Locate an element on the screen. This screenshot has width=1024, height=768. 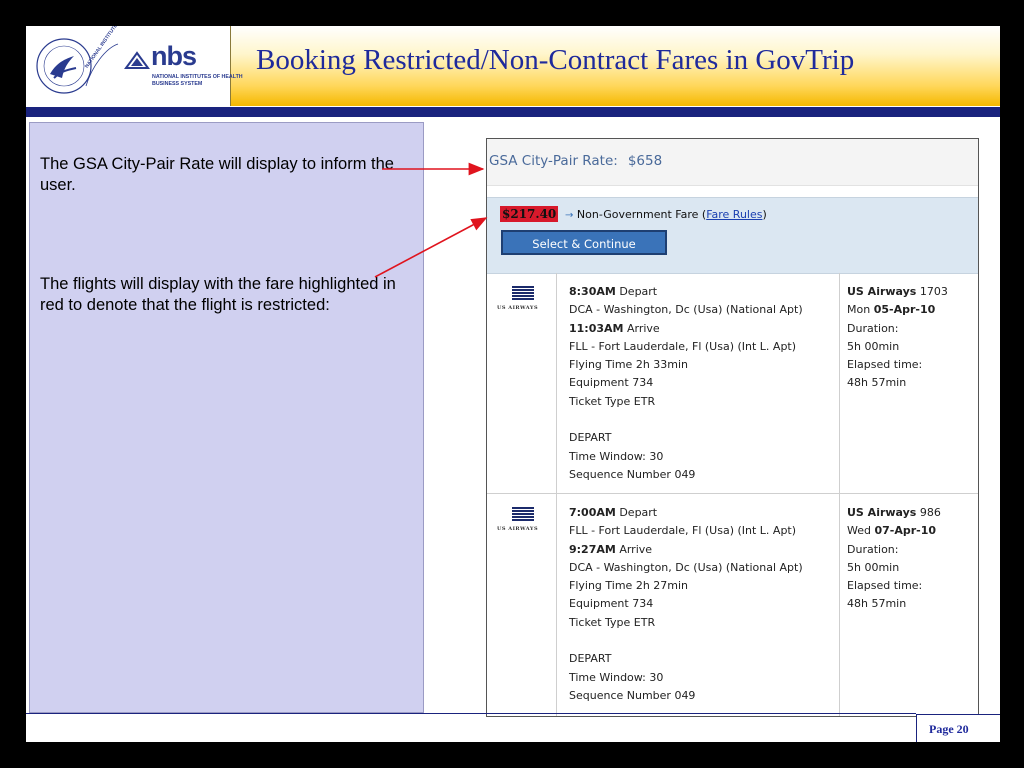
page-number-box: Page 20 is located at coordinates (958, 728).